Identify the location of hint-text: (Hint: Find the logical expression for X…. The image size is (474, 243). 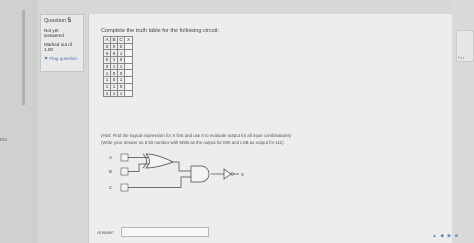
(196, 135).